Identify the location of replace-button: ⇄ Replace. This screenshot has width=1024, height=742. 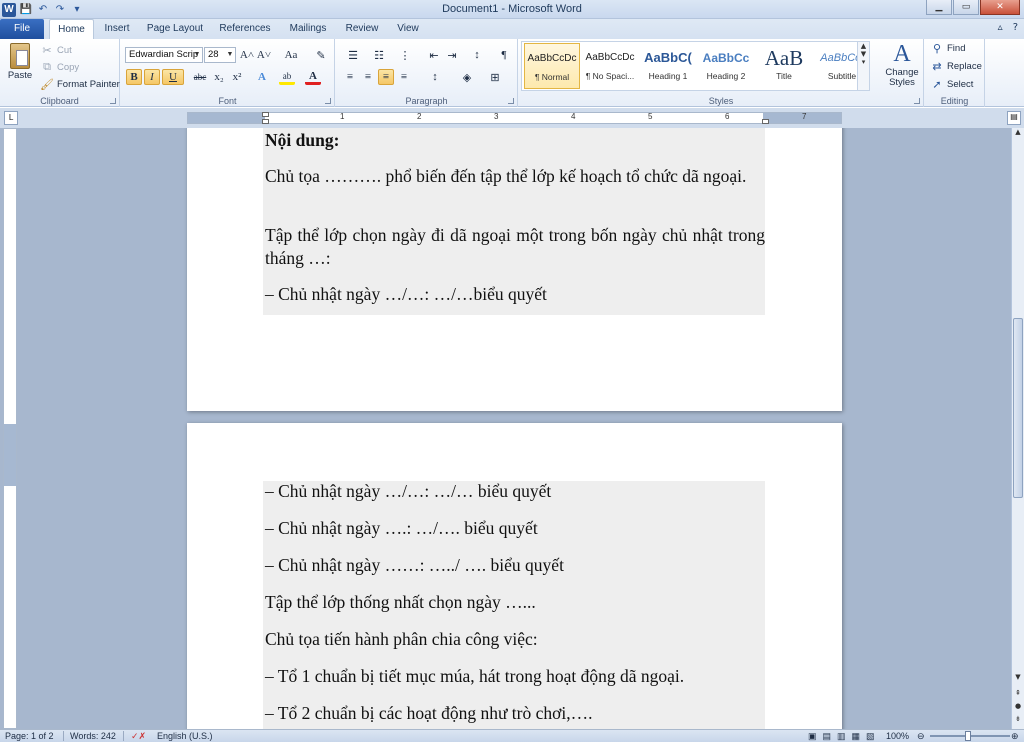
(955, 66).